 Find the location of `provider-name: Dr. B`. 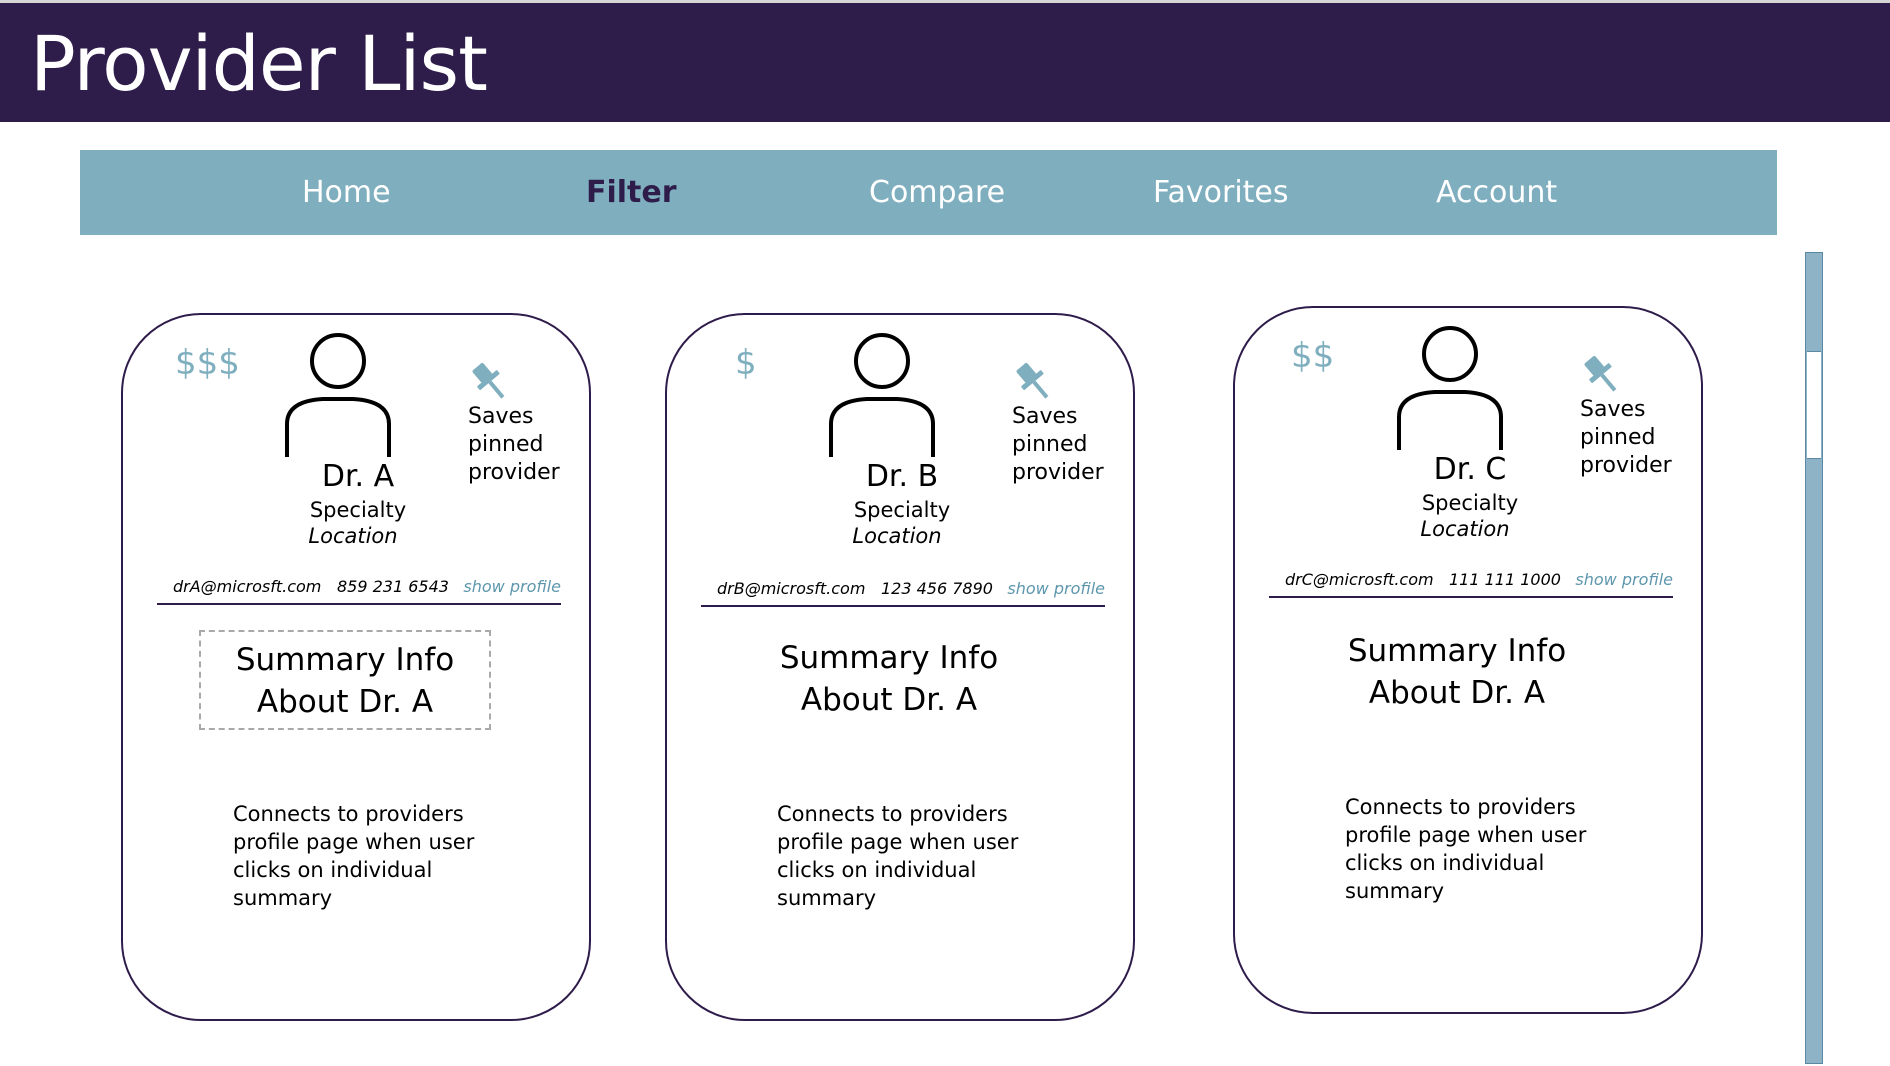

provider-name: Dr. B is located at coordinates (902, 476).